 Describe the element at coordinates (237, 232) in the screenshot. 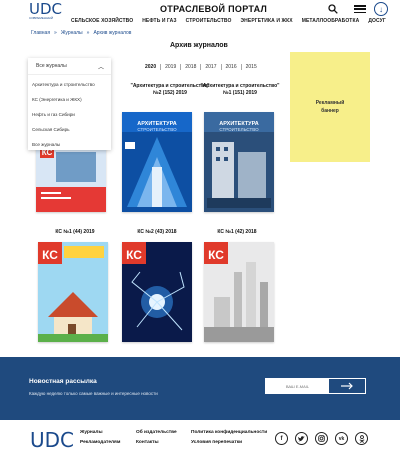

I see `magazine-title: КС №1 (42) 2018` at that location.